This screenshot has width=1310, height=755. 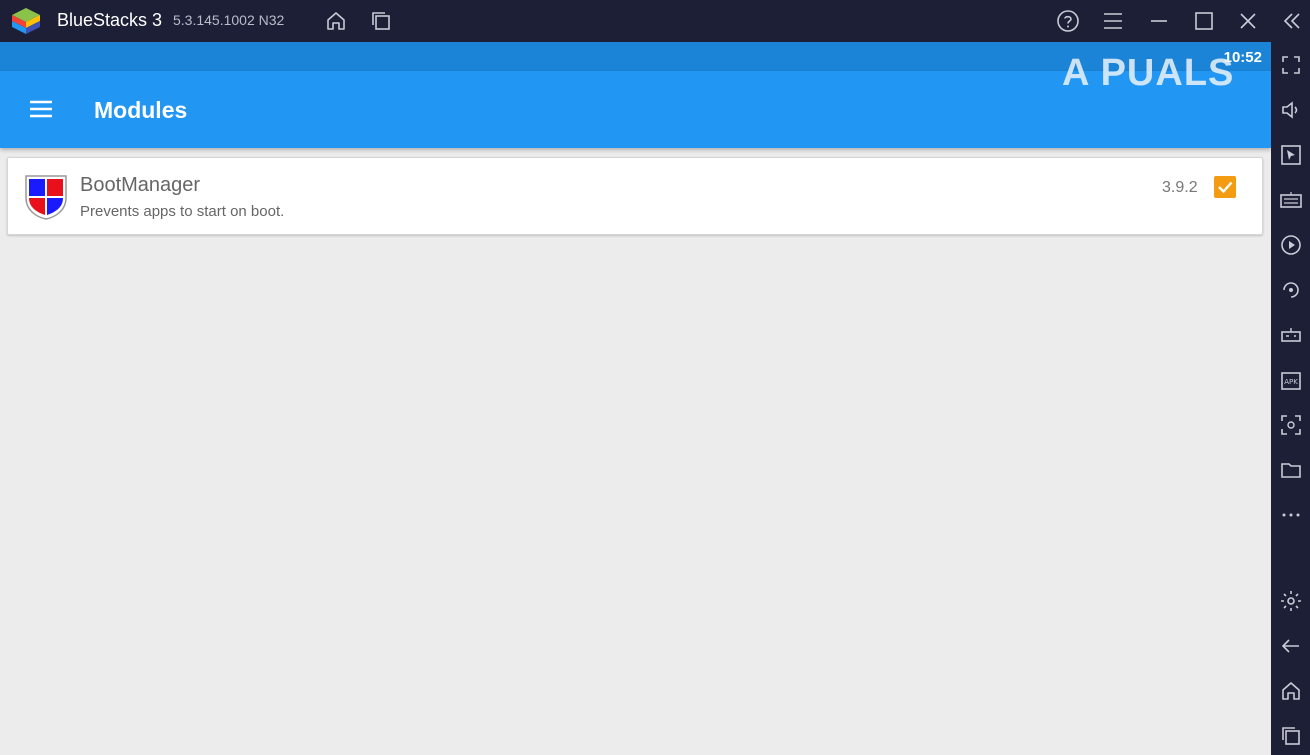 What do you see at coordinates (229, 20) in the screenshot?
I see `app-version: 5.3.145.1002 N32` at bounding box center [229, 20].